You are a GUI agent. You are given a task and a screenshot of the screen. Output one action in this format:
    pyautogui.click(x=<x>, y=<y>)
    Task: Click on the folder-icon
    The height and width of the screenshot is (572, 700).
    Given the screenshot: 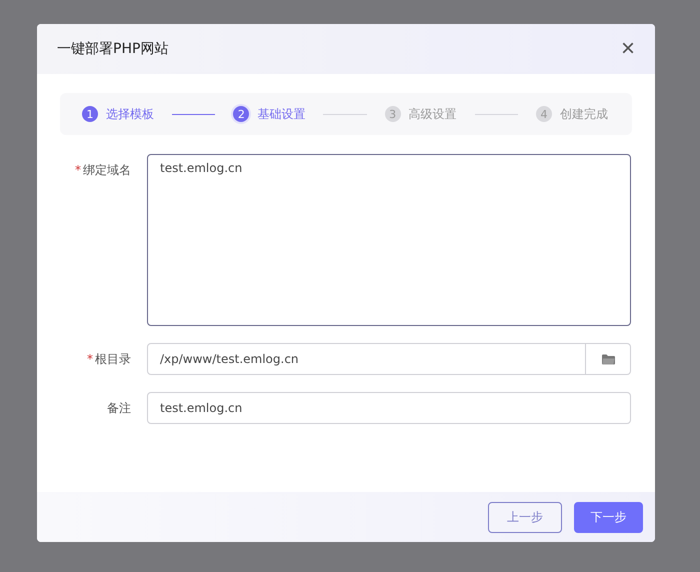 What is the action you would take?
    pyautogui.click(x=608, y=359)
    